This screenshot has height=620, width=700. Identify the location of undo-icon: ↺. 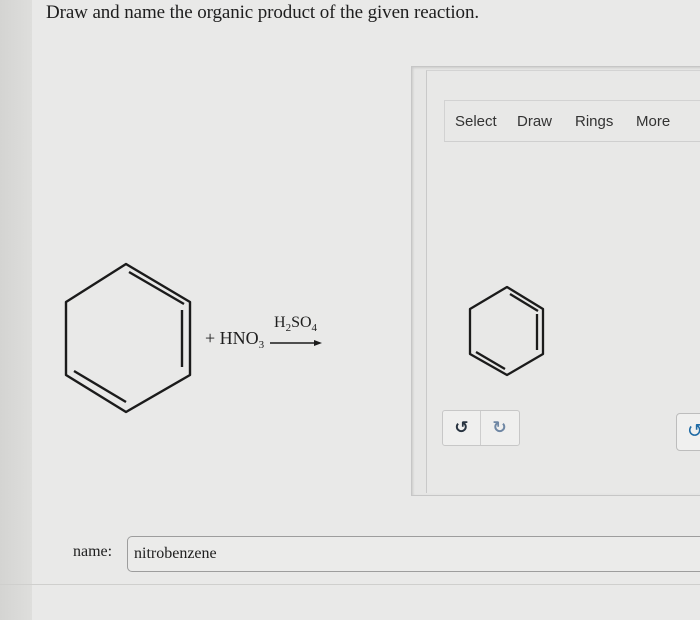
(462, 428).